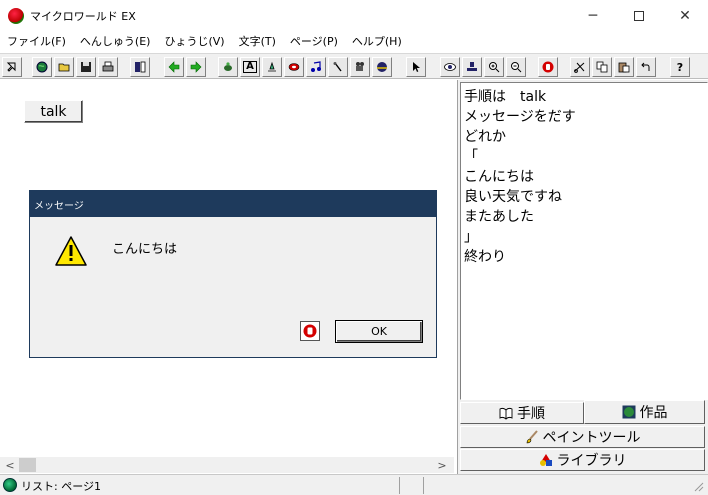 This screenshot has width=708, height=495. I want to click on toolbar-print-button, so click(108, 67).